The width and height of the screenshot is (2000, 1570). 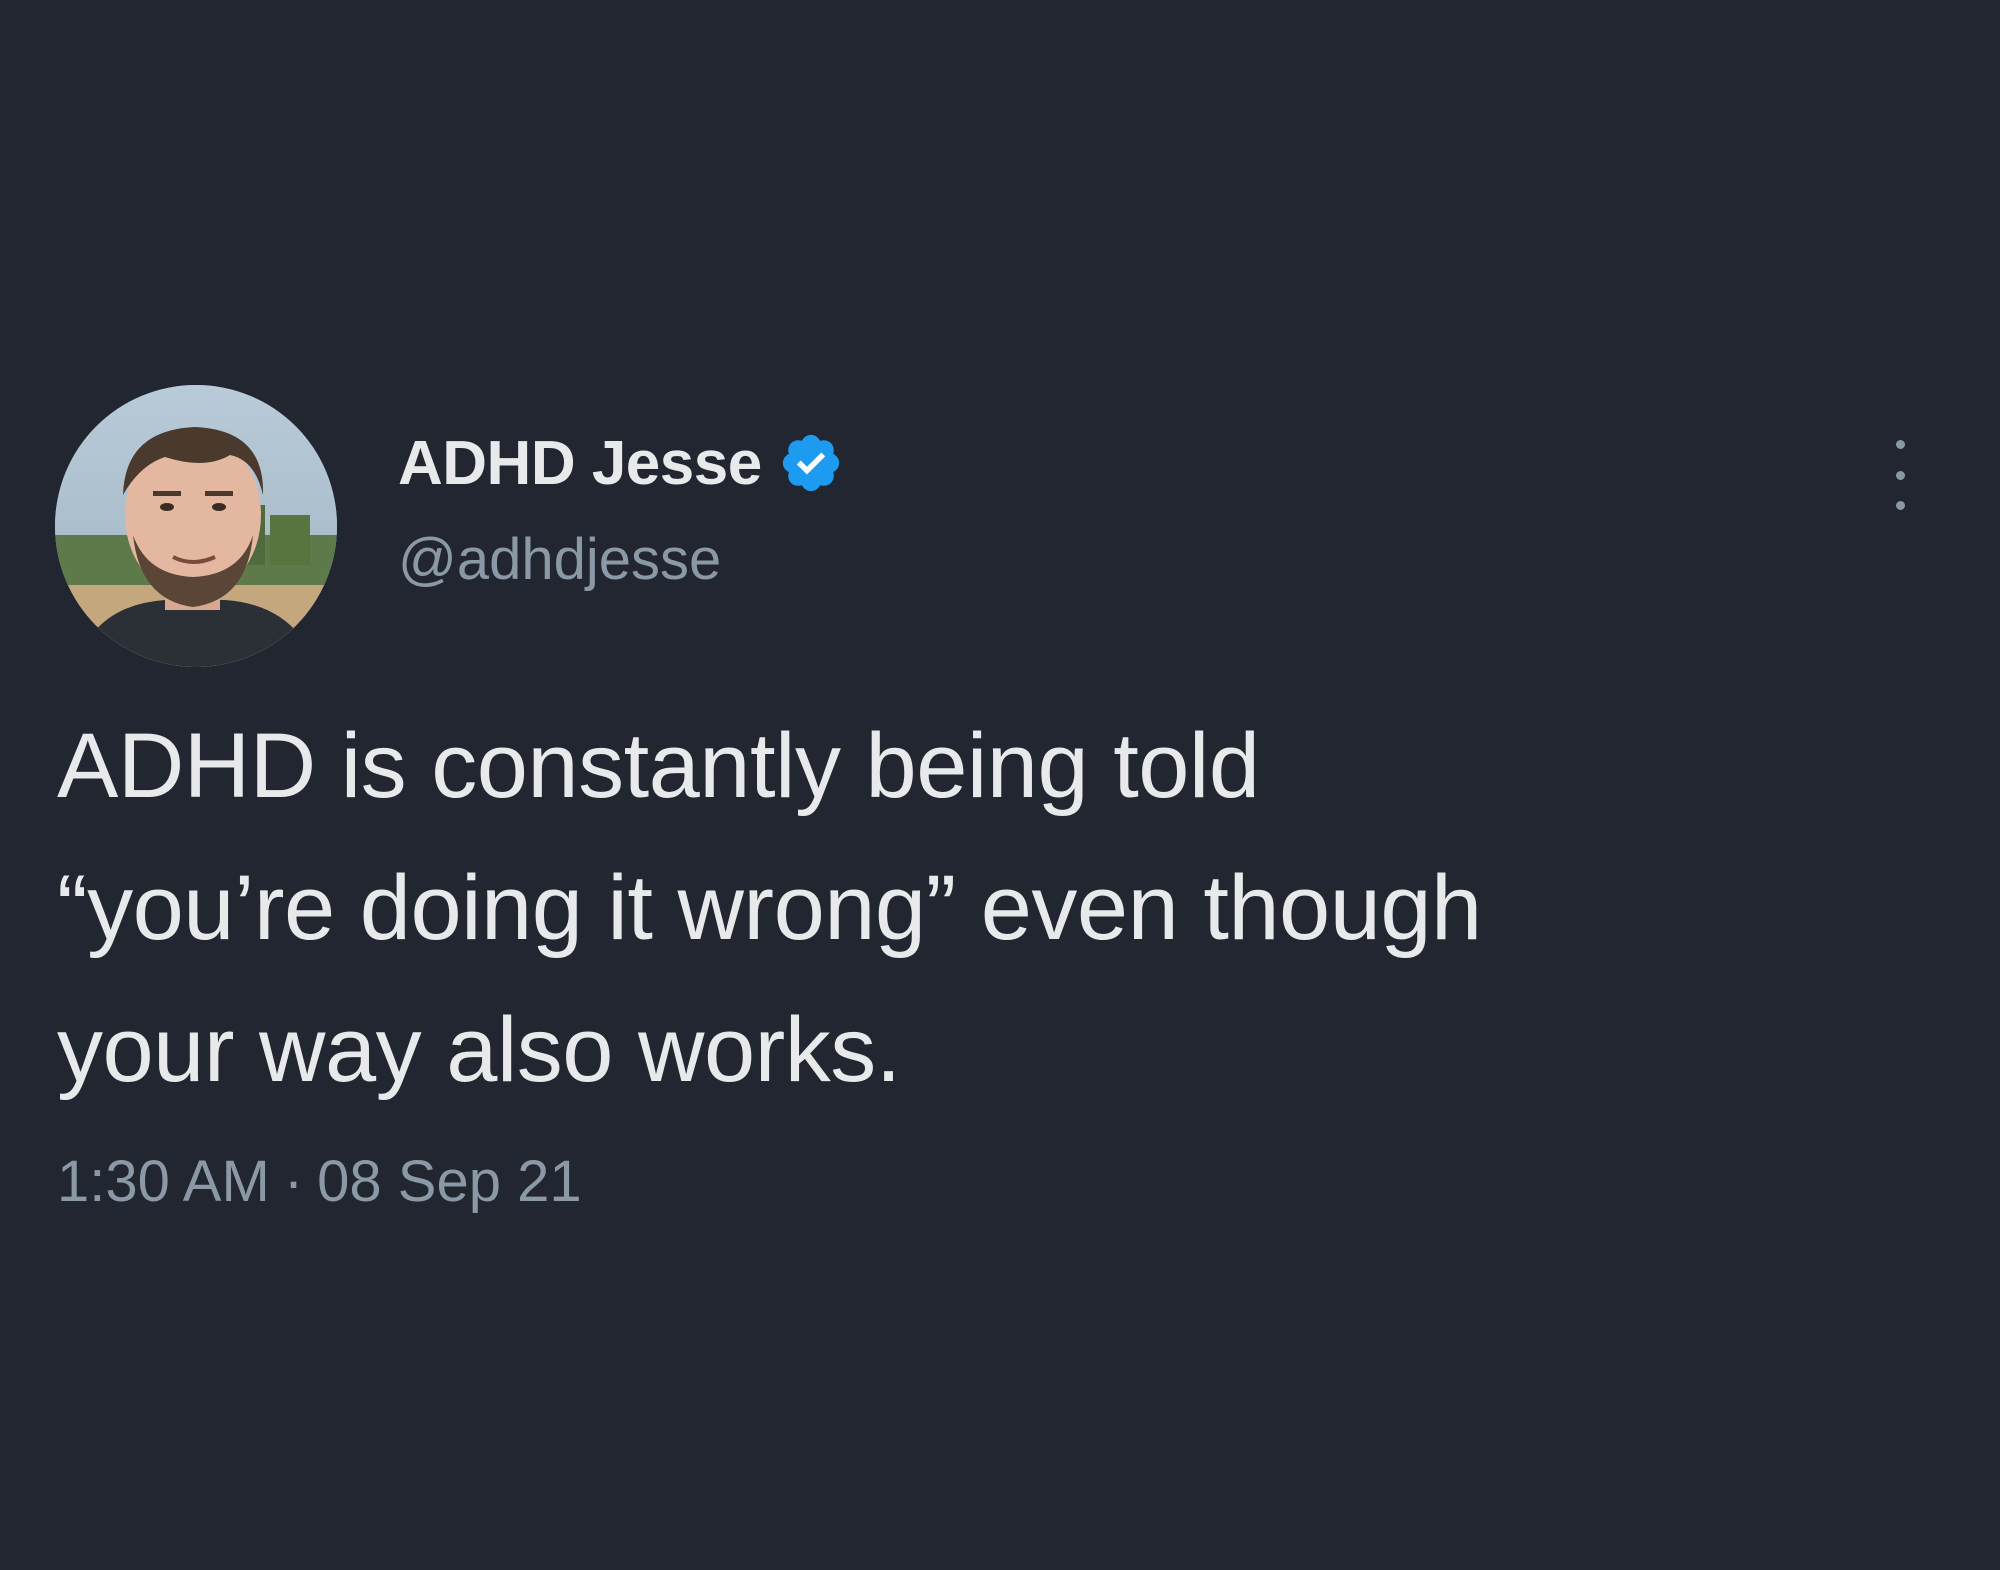 I want to click on tweet-header: ADHD Jesse @adhdjesse, so click(x=621, y=506).